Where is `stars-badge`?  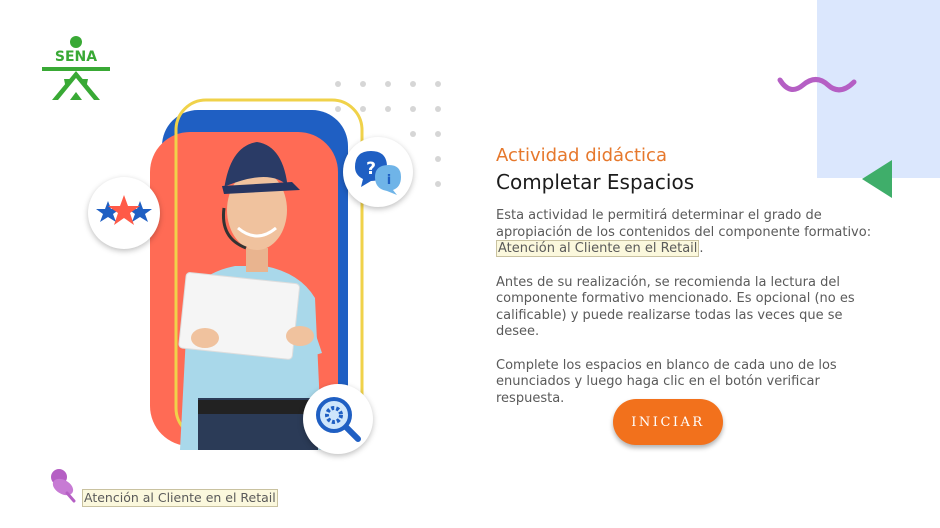
stars-badge is located at coordinates (124, 213).